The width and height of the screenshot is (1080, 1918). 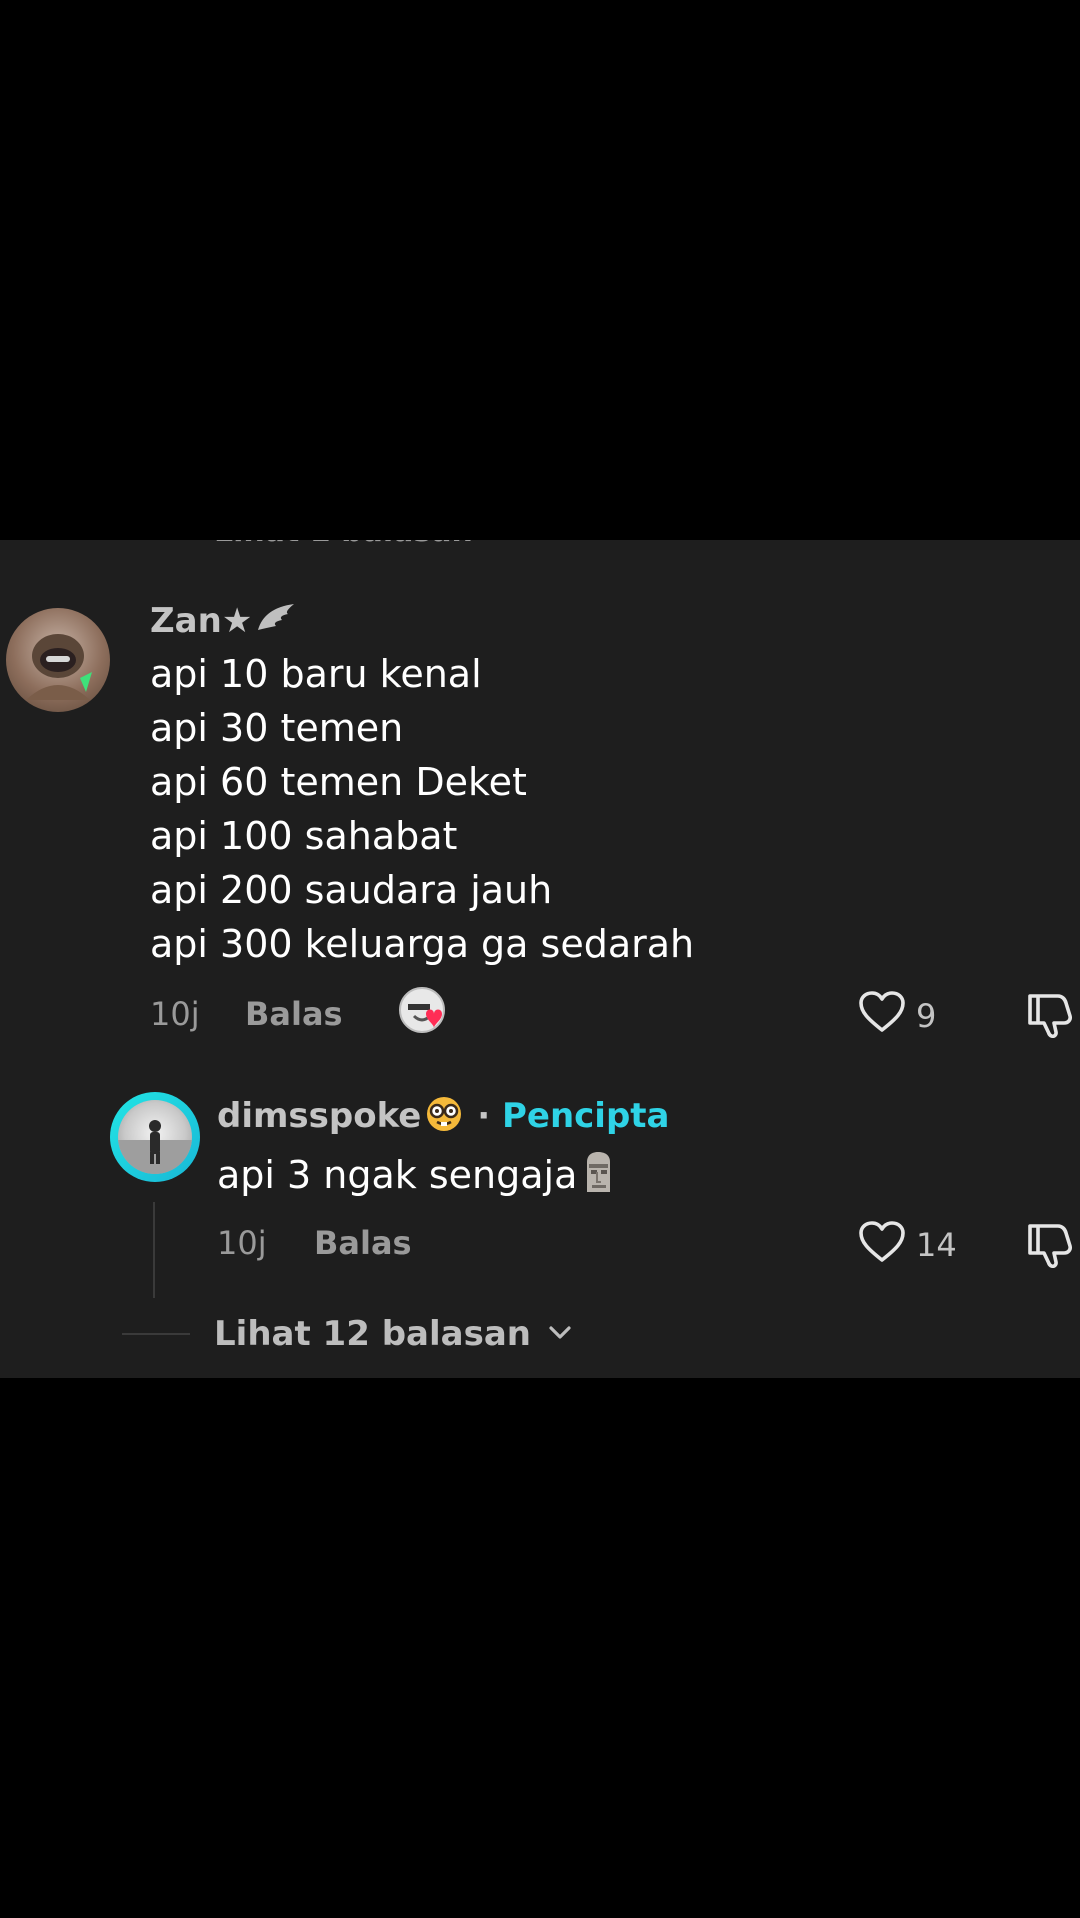 I want to click on avatar-character-image, so click(x=59, y=667).